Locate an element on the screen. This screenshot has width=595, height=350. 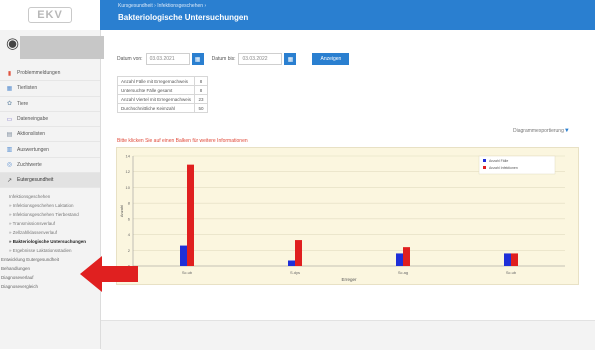
table-row: Untersuchte Fälle gesamt 8 is located at coordinates (162, 90).